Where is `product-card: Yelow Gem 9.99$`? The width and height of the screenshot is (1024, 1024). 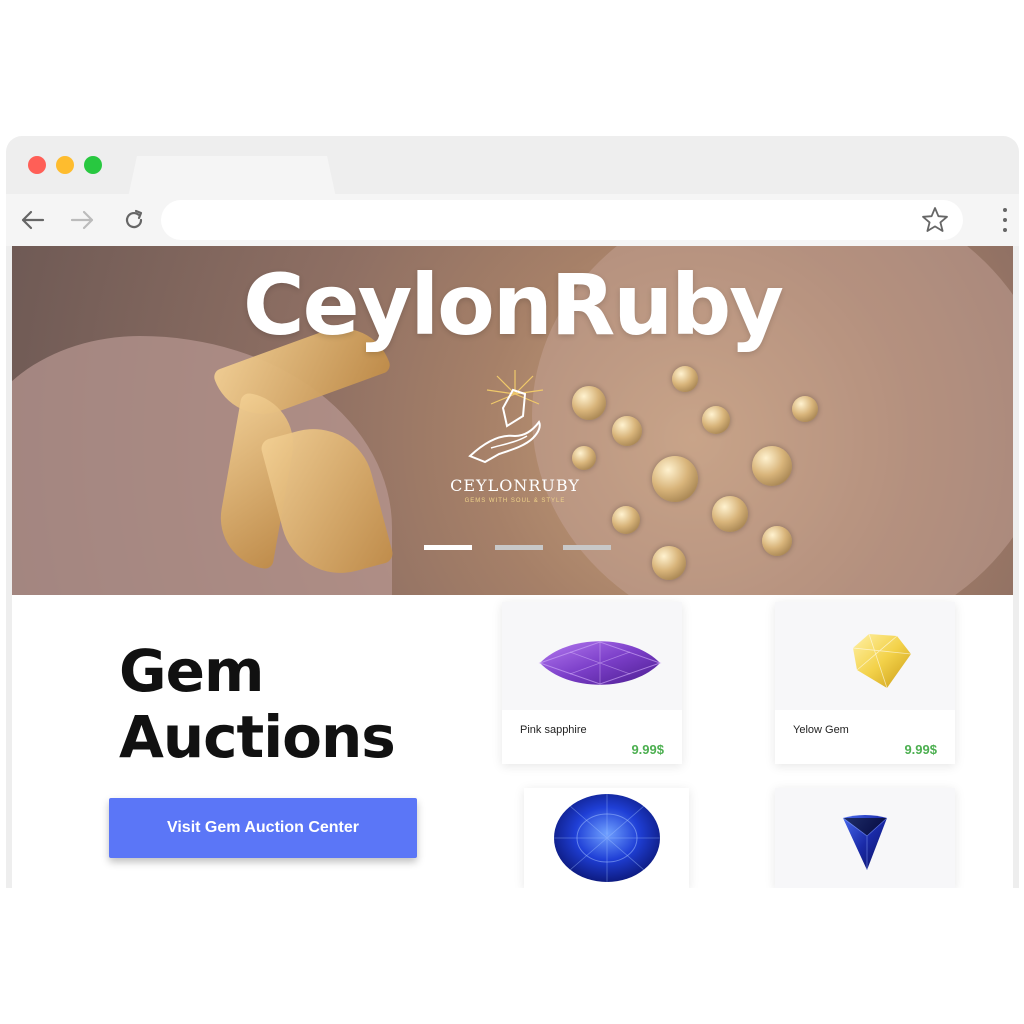
product-card: Yelow Gem 9.99$ is located at coordinates (865, 683).